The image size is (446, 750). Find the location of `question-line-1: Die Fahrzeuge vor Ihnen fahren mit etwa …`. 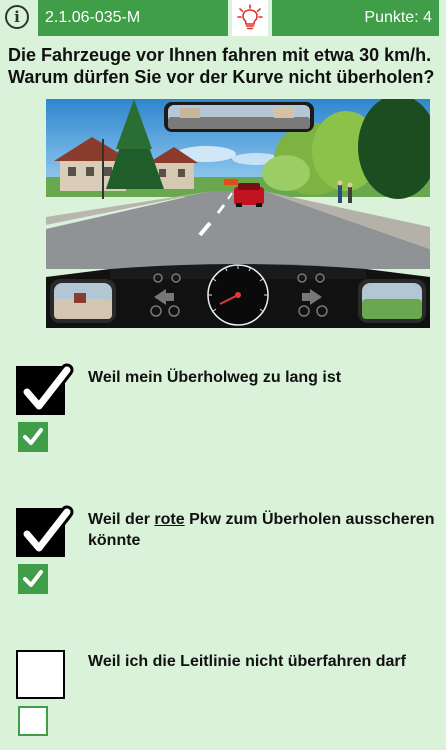

question-line-1: Die Fahrzeuge vor Ihnen fahren mit etwa … is located at coordinates (220, 55).